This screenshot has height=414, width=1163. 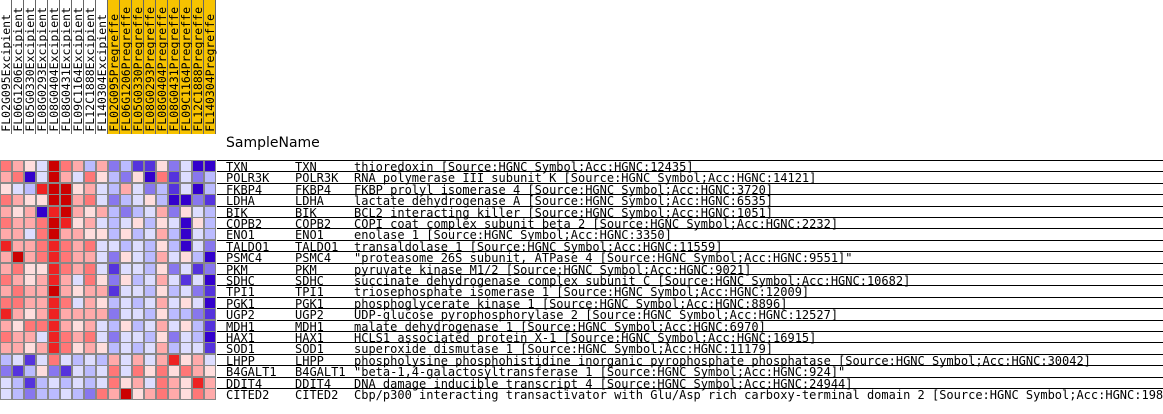 What do you see at coordinates (210, 73) in the screenshot?
I see `column-header-label: FL140304Pregreffe` at bounding box center [210, 73].